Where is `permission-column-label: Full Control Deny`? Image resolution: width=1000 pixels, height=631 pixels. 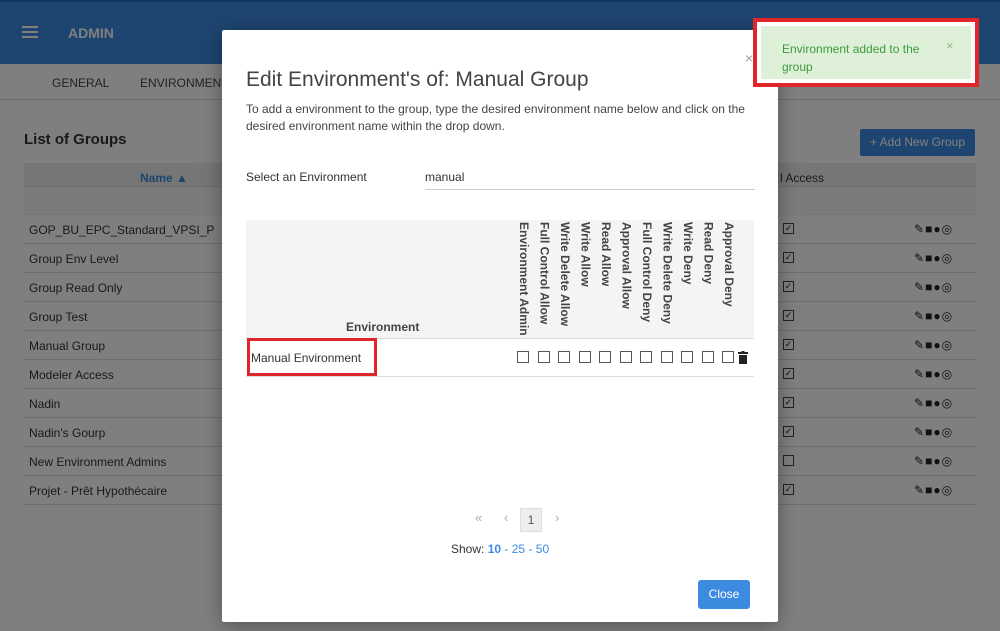 permission-column-label: Full Control Deny is located at coordinates (647, 272).